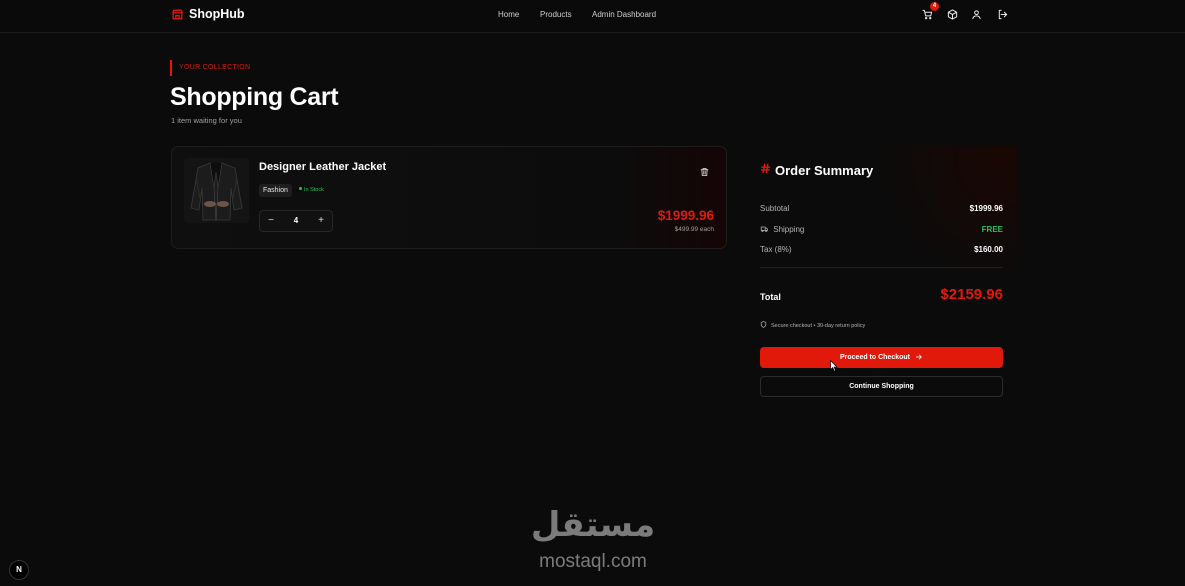 The image size is (1185, 586). Describe the element at coordinates (770, 297) in the screenshot. I see `total-label: Total` at that location.